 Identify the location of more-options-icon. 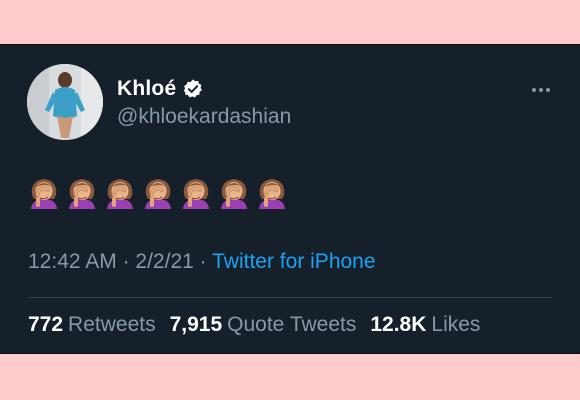
(541, 90).